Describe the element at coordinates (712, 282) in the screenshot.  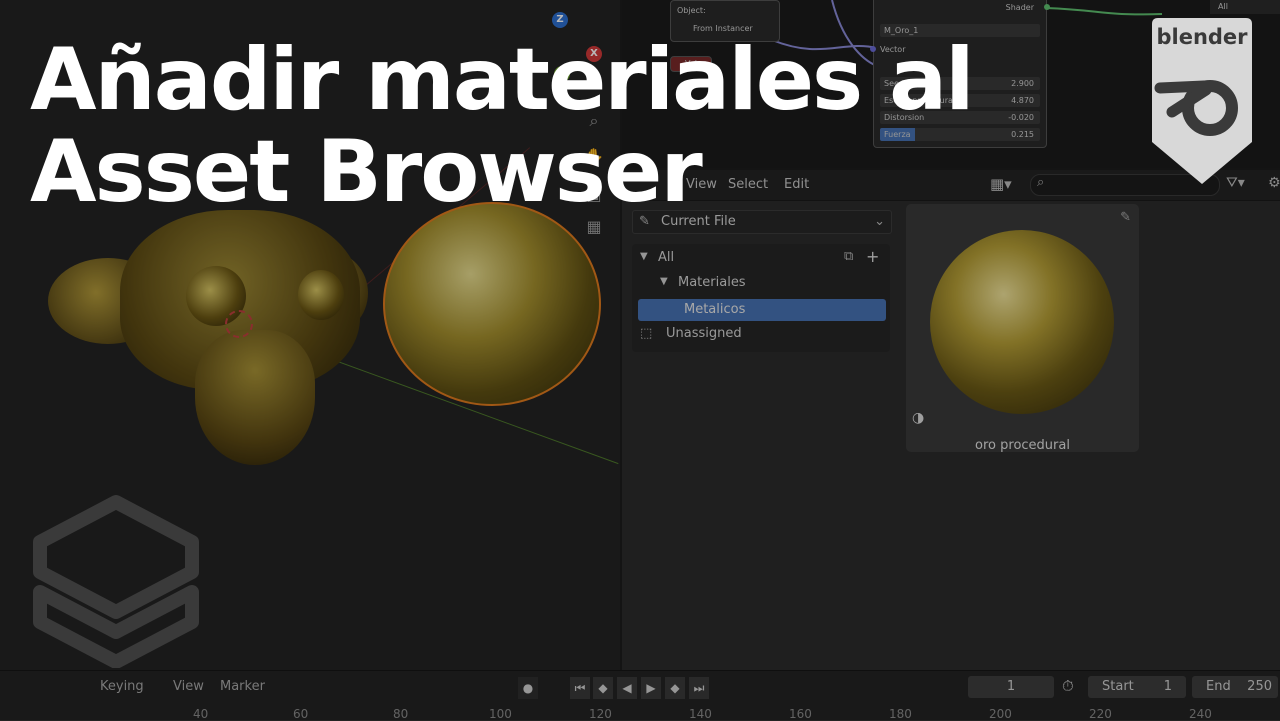
I see `catalog-materiales: Materiales` at that location.